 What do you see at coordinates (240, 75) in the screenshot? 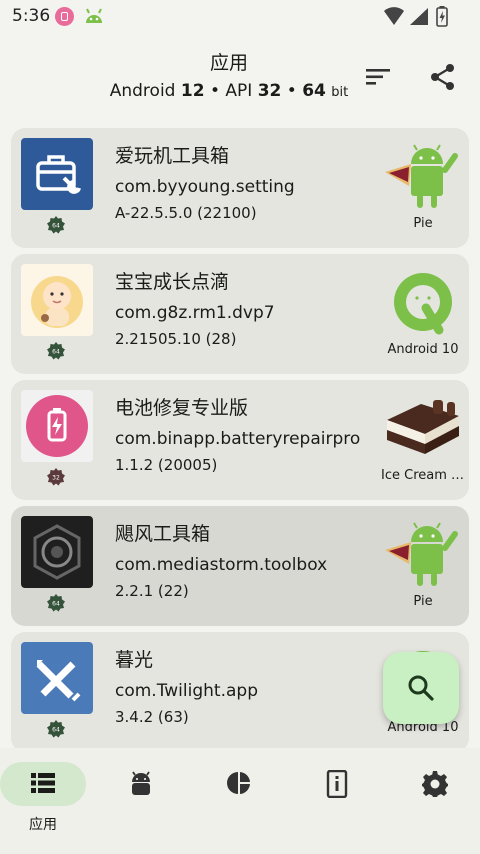
I see `app-bar: 应用 Android 12 • API 32 • 64 bit` at bounding box center [240, 75].